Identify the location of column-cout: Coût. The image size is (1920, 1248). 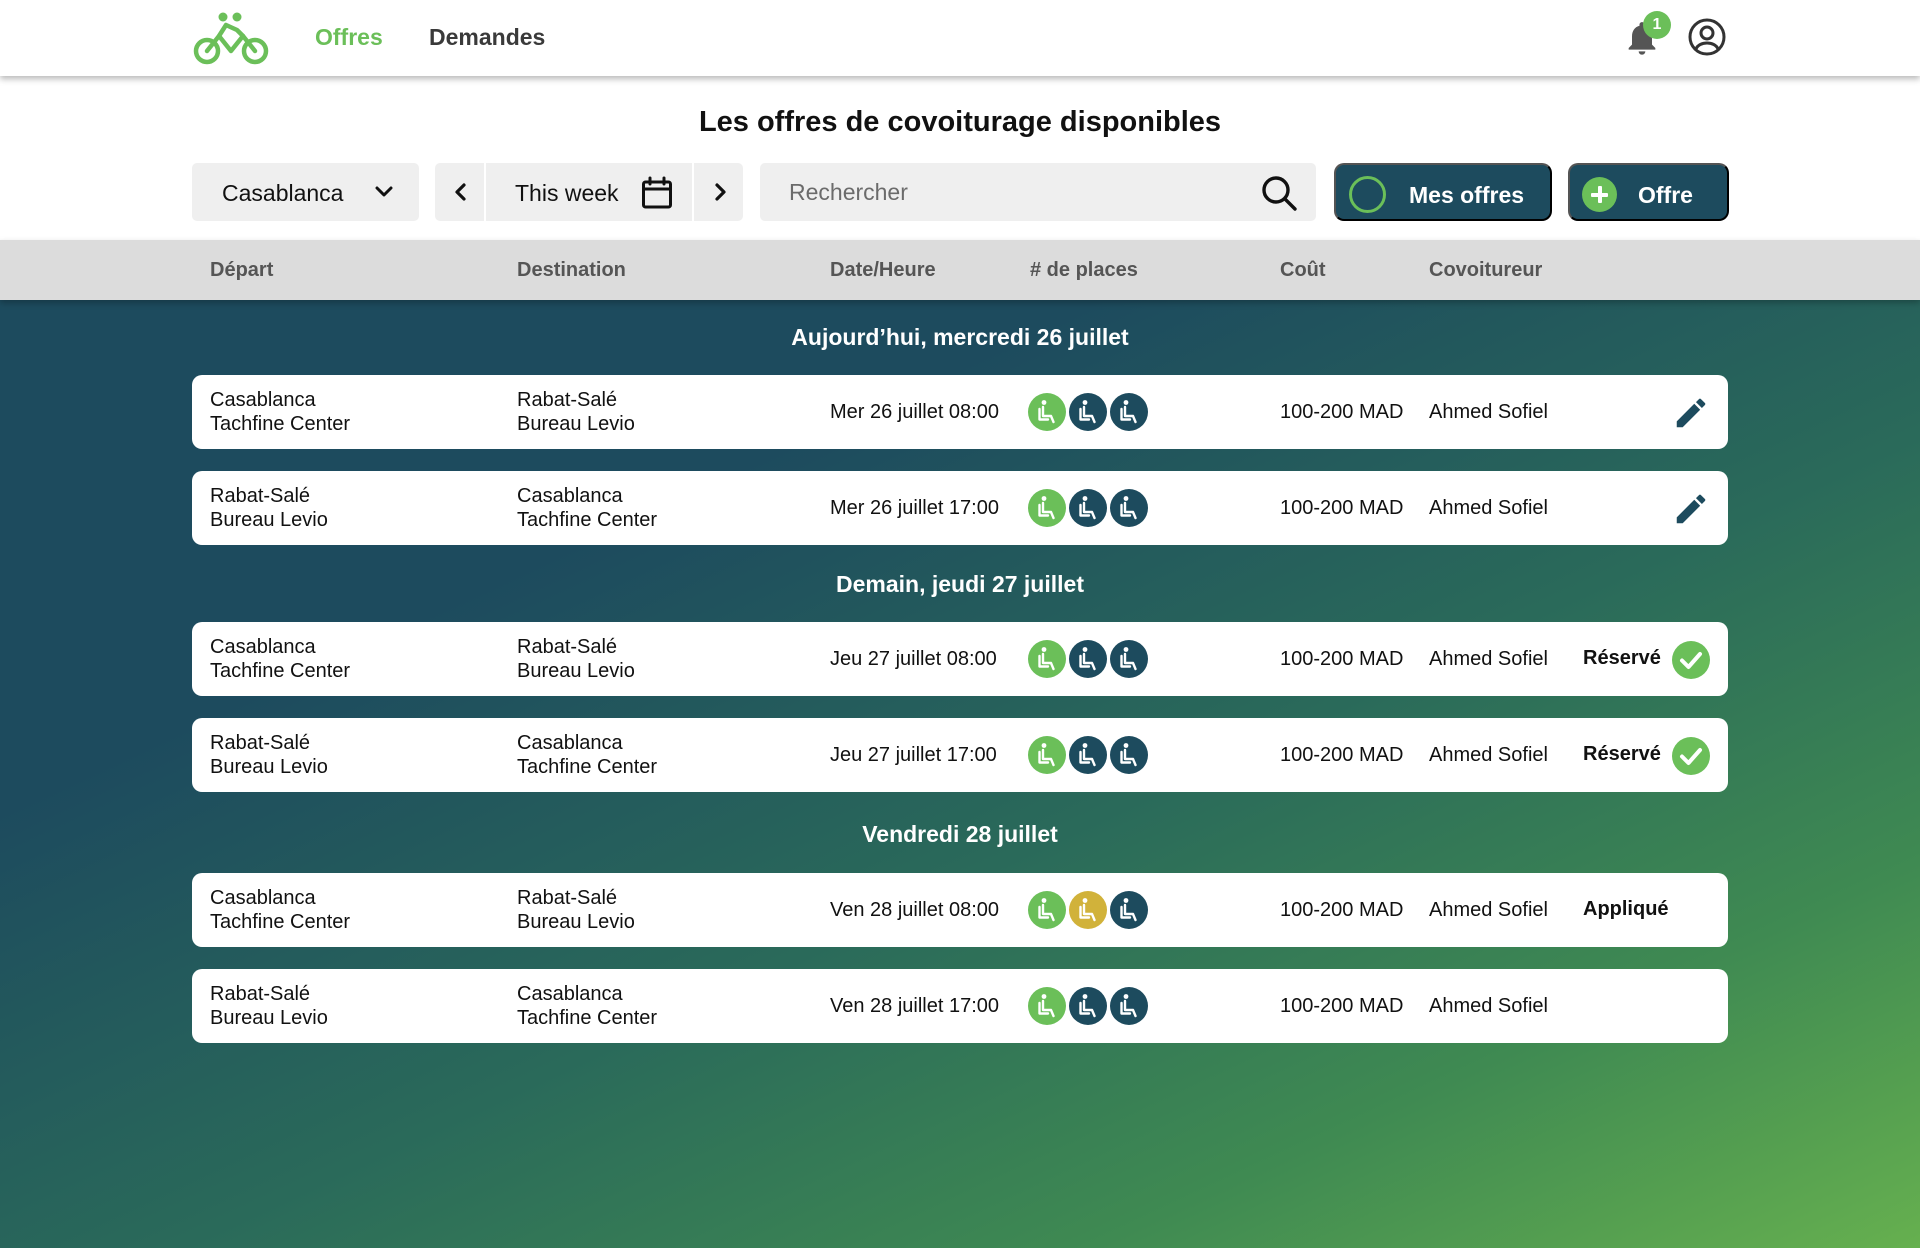
(1303, 270).